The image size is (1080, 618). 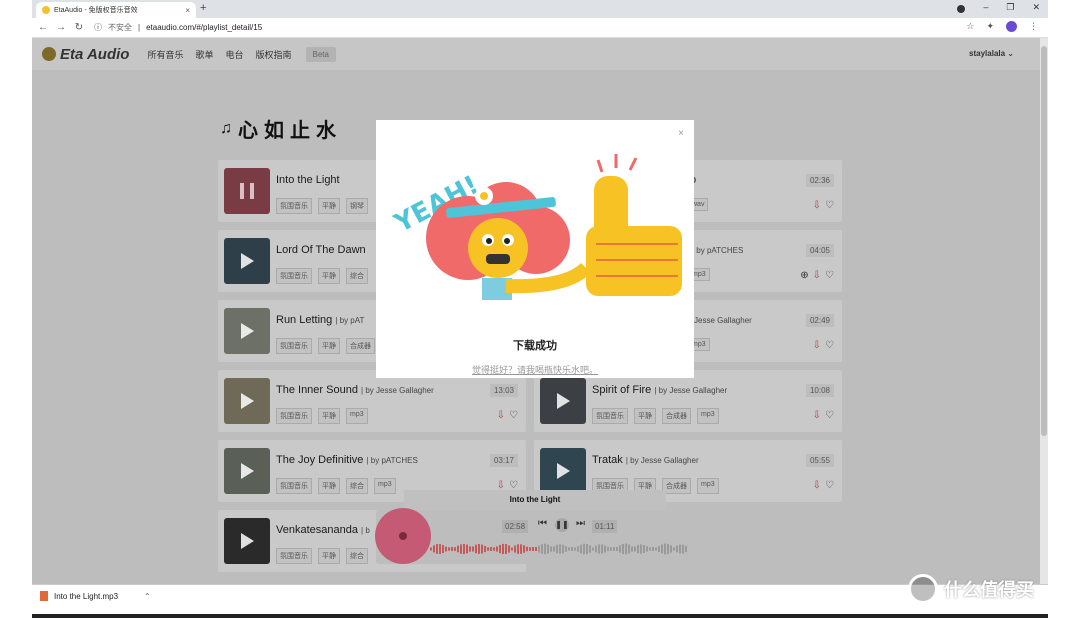 I want to click on tag: 钢琴, so click(x=357, y=206).